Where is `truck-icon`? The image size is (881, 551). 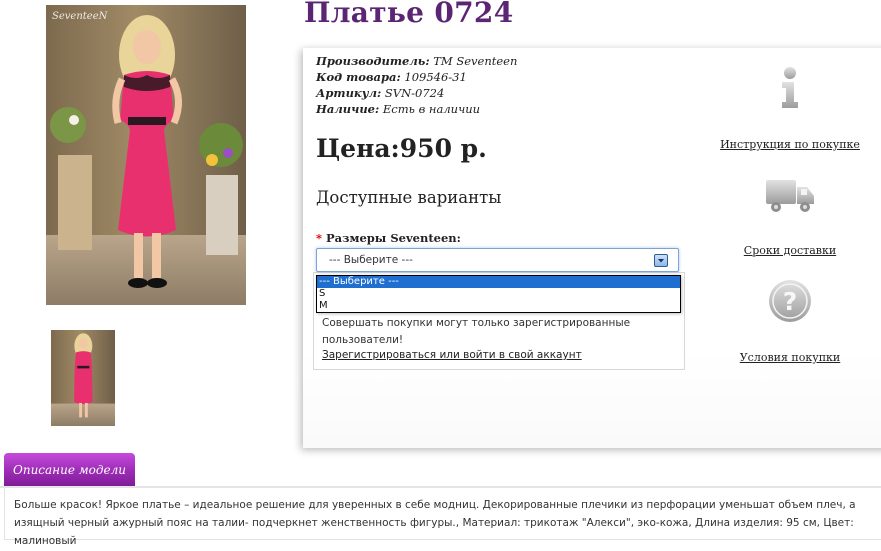 truck-icon is located at coordinates (790, 196).